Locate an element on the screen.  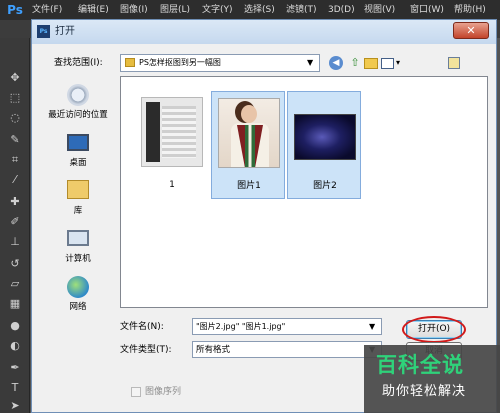
pen-tool-icon: ✒ is located at coordinates (15, 368).